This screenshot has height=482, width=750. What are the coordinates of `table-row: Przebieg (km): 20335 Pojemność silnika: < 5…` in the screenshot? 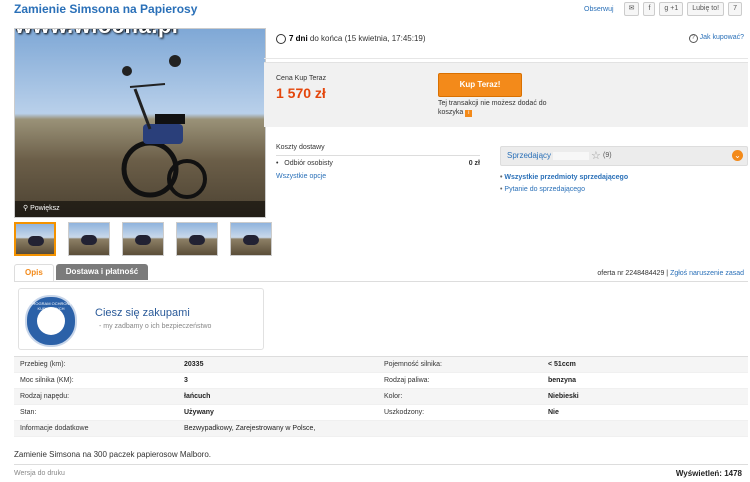 It's located at (381, 365).